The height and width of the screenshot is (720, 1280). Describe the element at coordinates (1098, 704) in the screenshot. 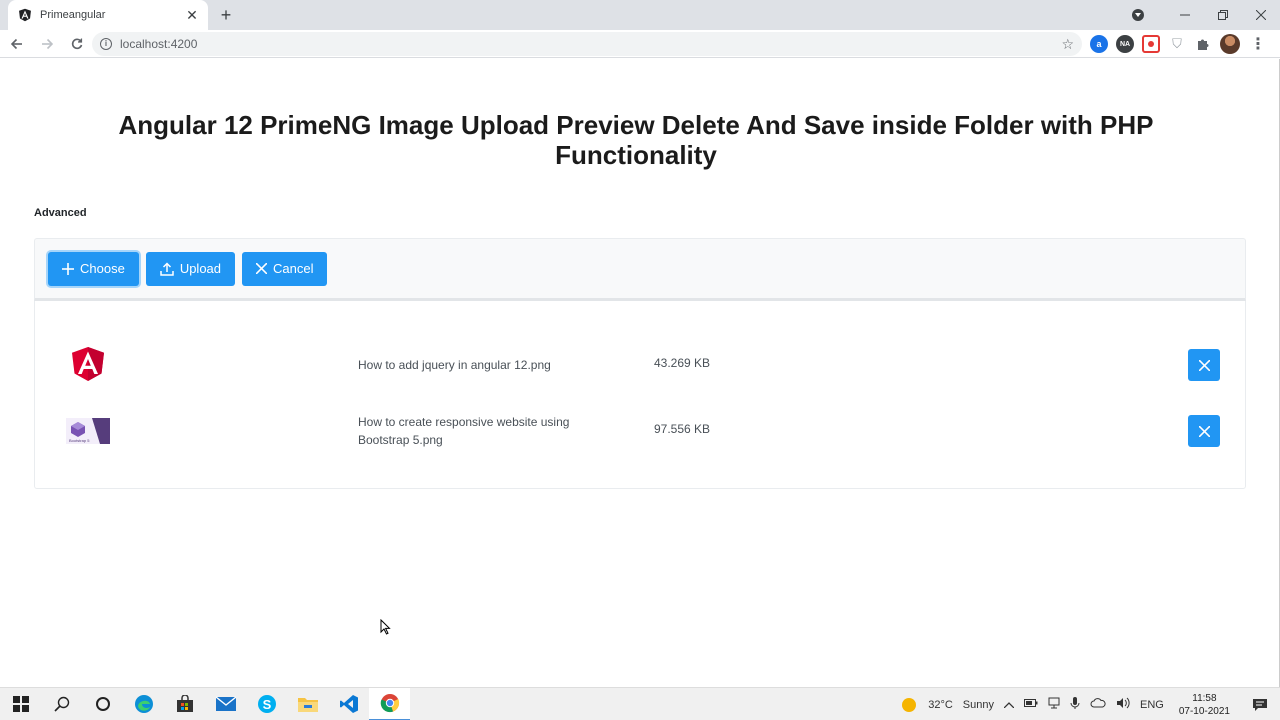

I see `onedrive-cloud-icon` at that location.